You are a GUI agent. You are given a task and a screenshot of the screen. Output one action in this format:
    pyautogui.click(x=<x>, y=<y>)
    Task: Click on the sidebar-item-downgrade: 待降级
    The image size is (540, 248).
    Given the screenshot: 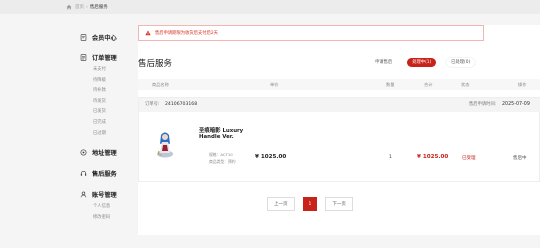 What is the action you would take?
    pyautogui.click(x=112, y=81)
    